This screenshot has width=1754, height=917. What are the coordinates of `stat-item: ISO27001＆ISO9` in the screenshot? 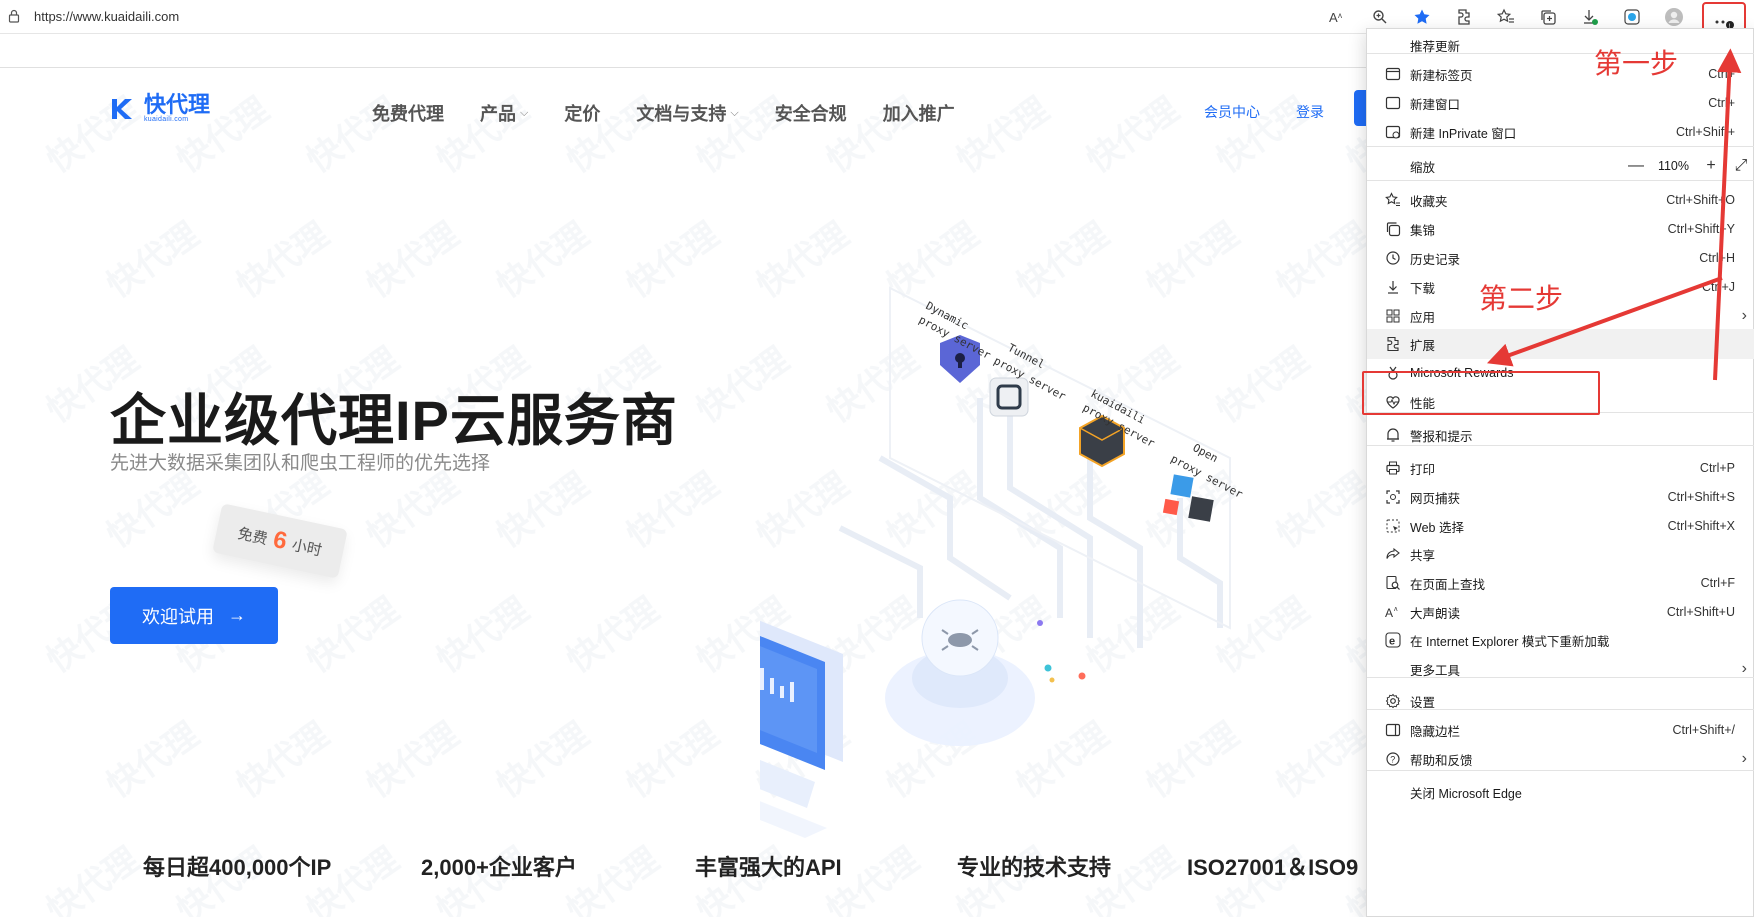 It's located at (1273, 867).